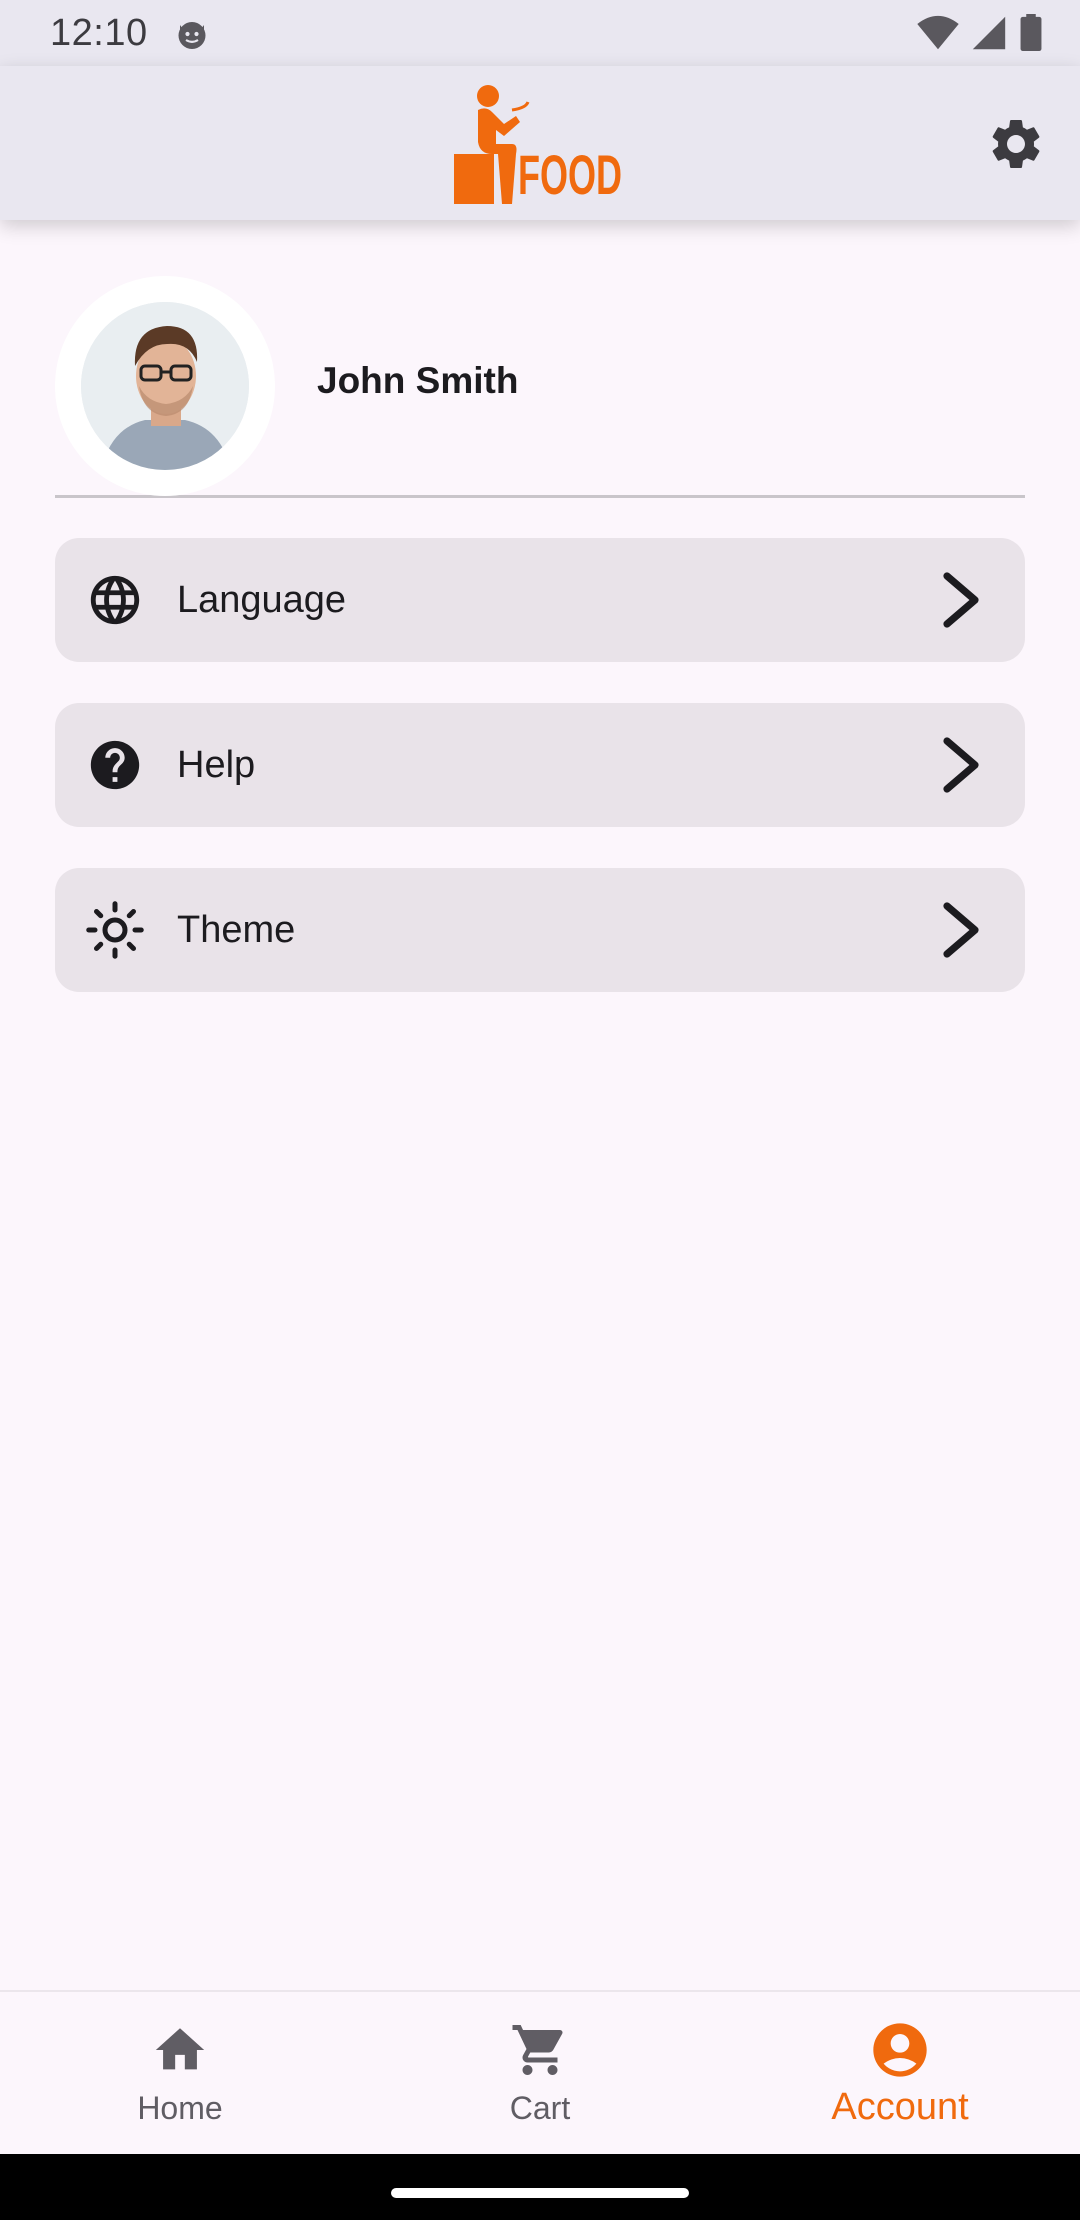  I want to click on nav-item-home: Home, so click(180, 2074).